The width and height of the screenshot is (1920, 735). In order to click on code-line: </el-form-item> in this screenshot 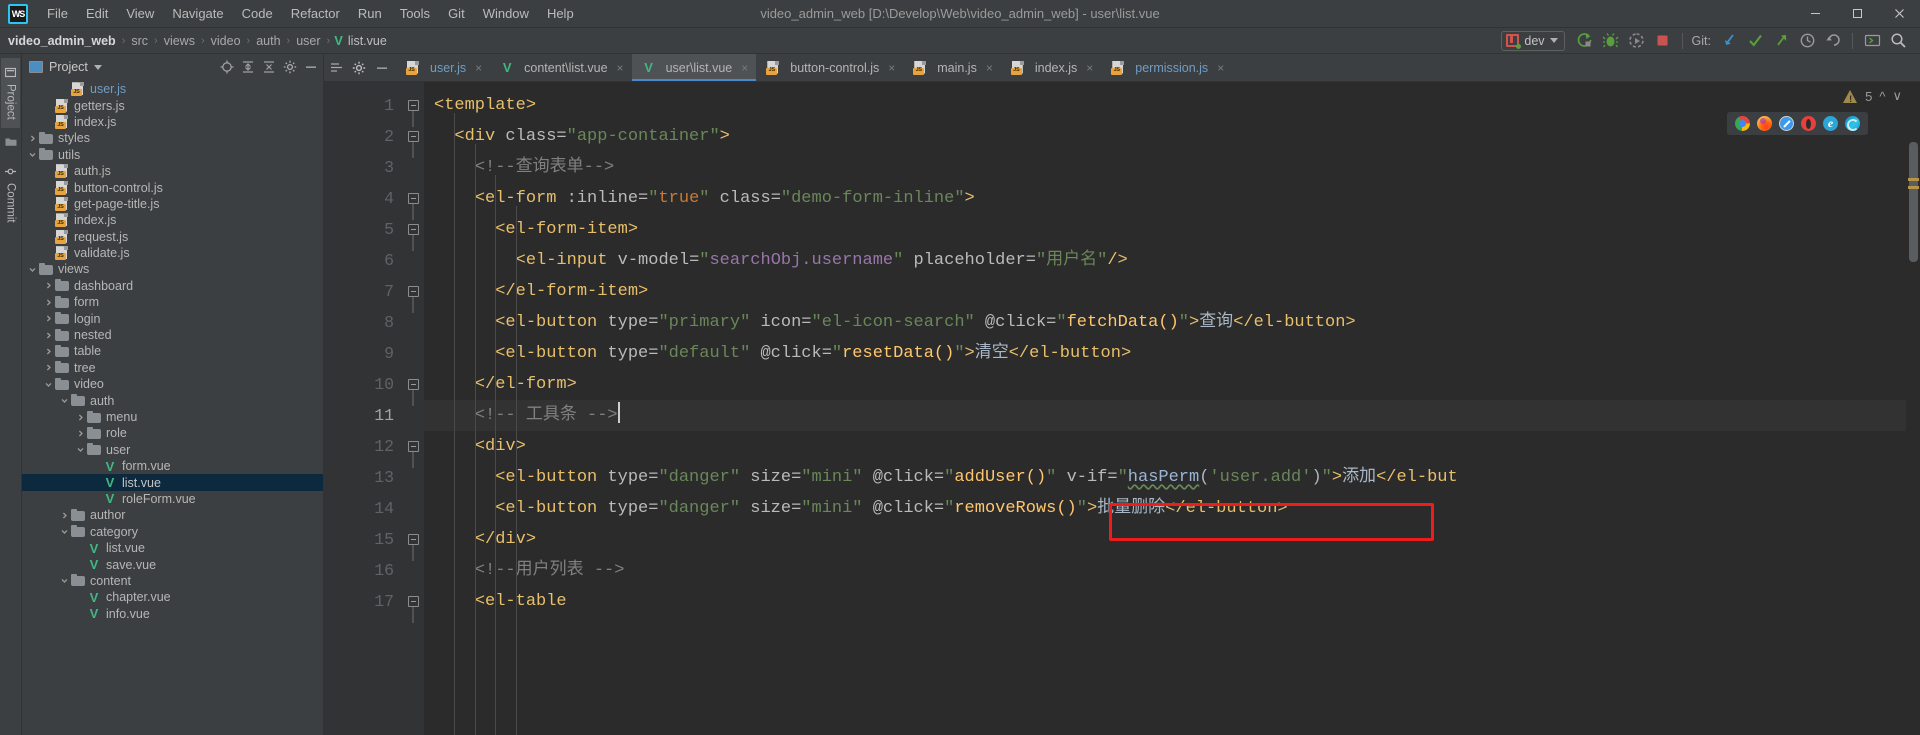, I will do `click(1172, 291)`.